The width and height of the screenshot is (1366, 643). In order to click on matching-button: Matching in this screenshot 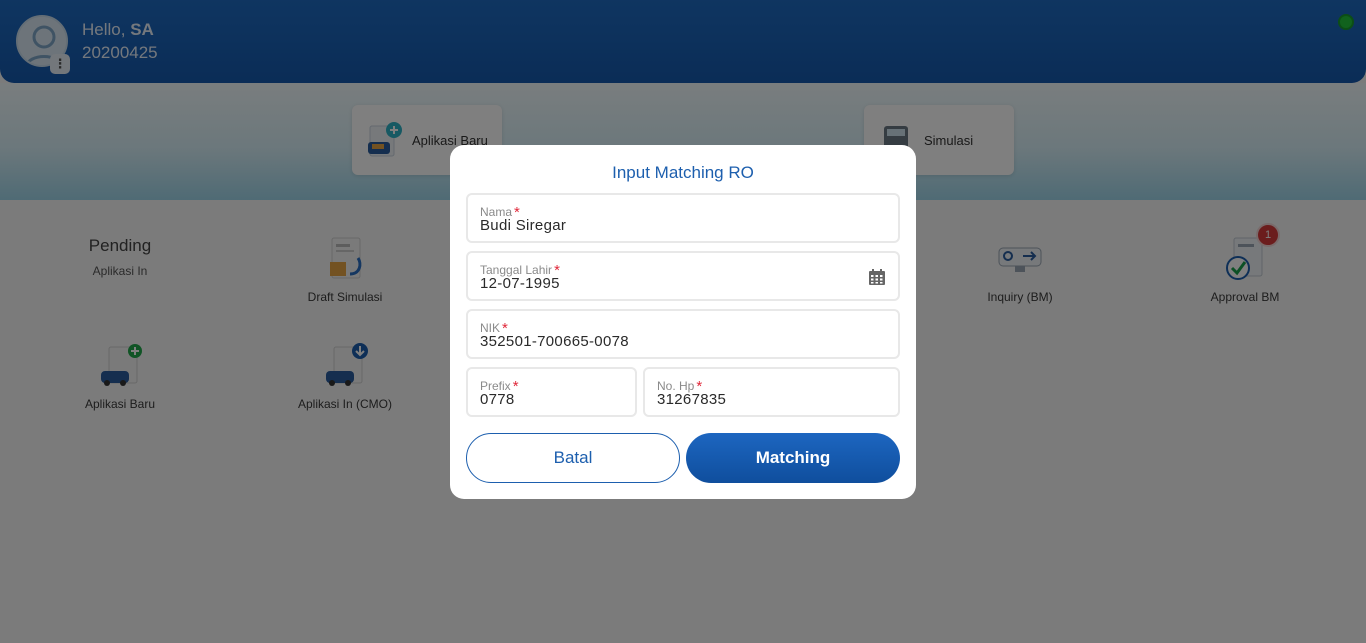, I will do `click(793, 458)`.